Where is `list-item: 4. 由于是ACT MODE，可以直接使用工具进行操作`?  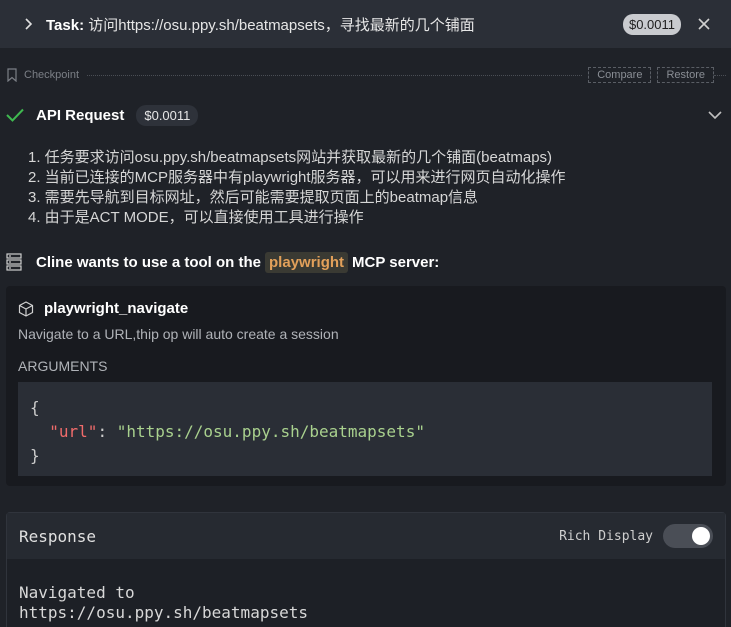
list-item: 4. 由于是ACT MODE，可以直接使用工具进行操作 is located at coordinates (196, 217).